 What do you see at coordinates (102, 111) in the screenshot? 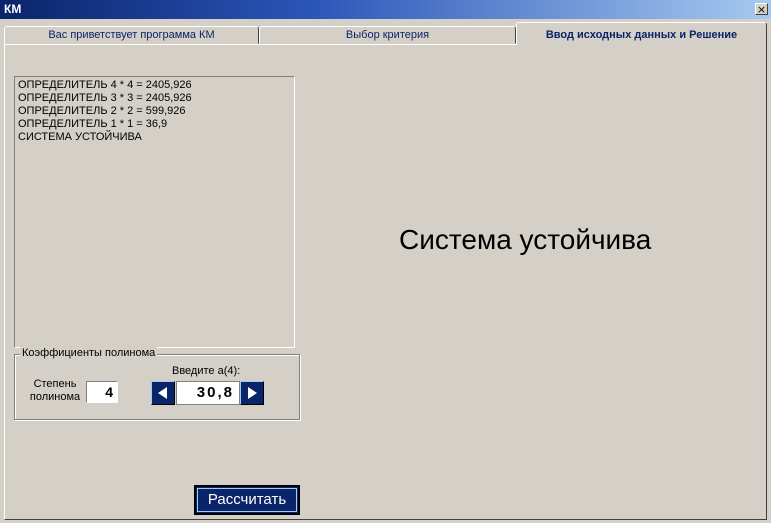
I see `log-line: ОПРЕДЕЛИТЕЛЬ 2 * 2 = 599,926` at bounding box center [102, 111].